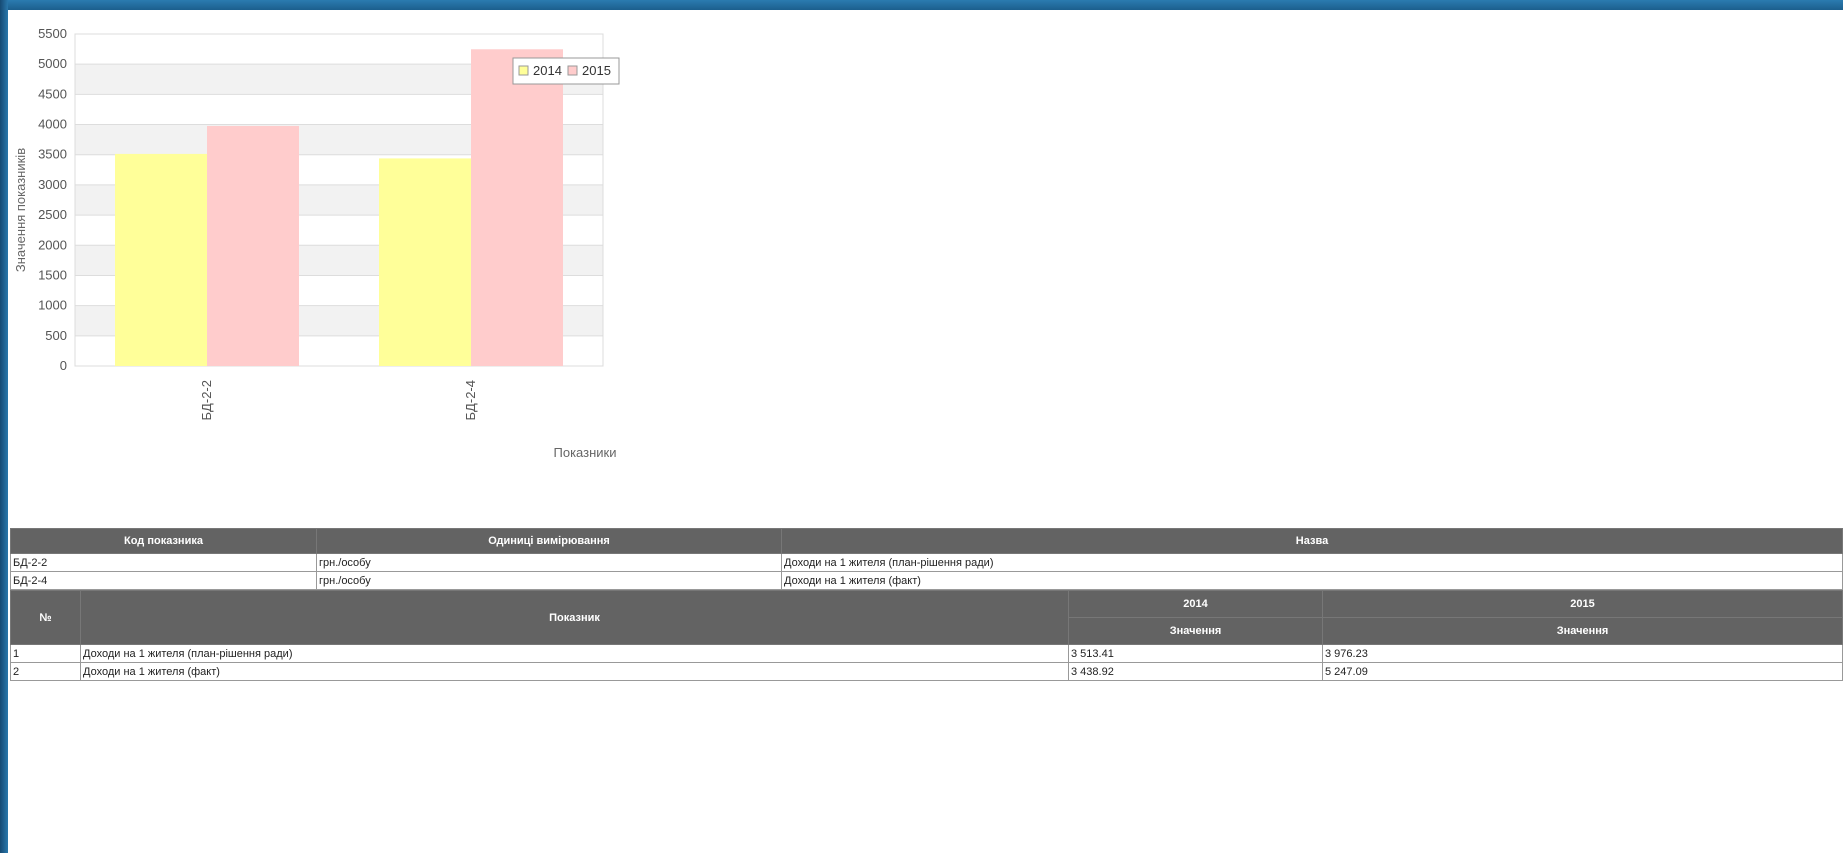 The width and height of the screenshot is (1843, 853). Describe the element at coordinates (1195, 671) in the screenshot. I see `cell-value-2014: 3 438.92` at that location.